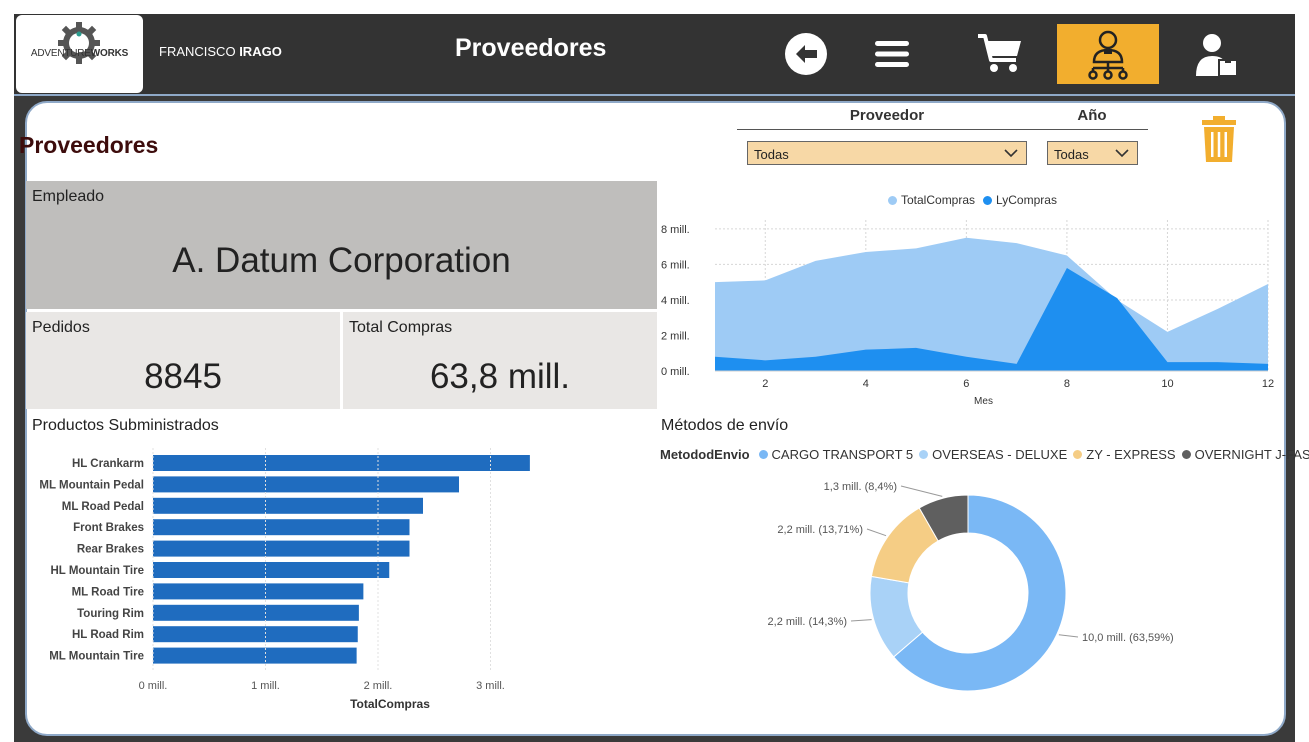  What do you see at coordinates (887, 115) in the screenshot?
I see `proveedor-filter-label: Proveedor` at bounding box center [887, 115].